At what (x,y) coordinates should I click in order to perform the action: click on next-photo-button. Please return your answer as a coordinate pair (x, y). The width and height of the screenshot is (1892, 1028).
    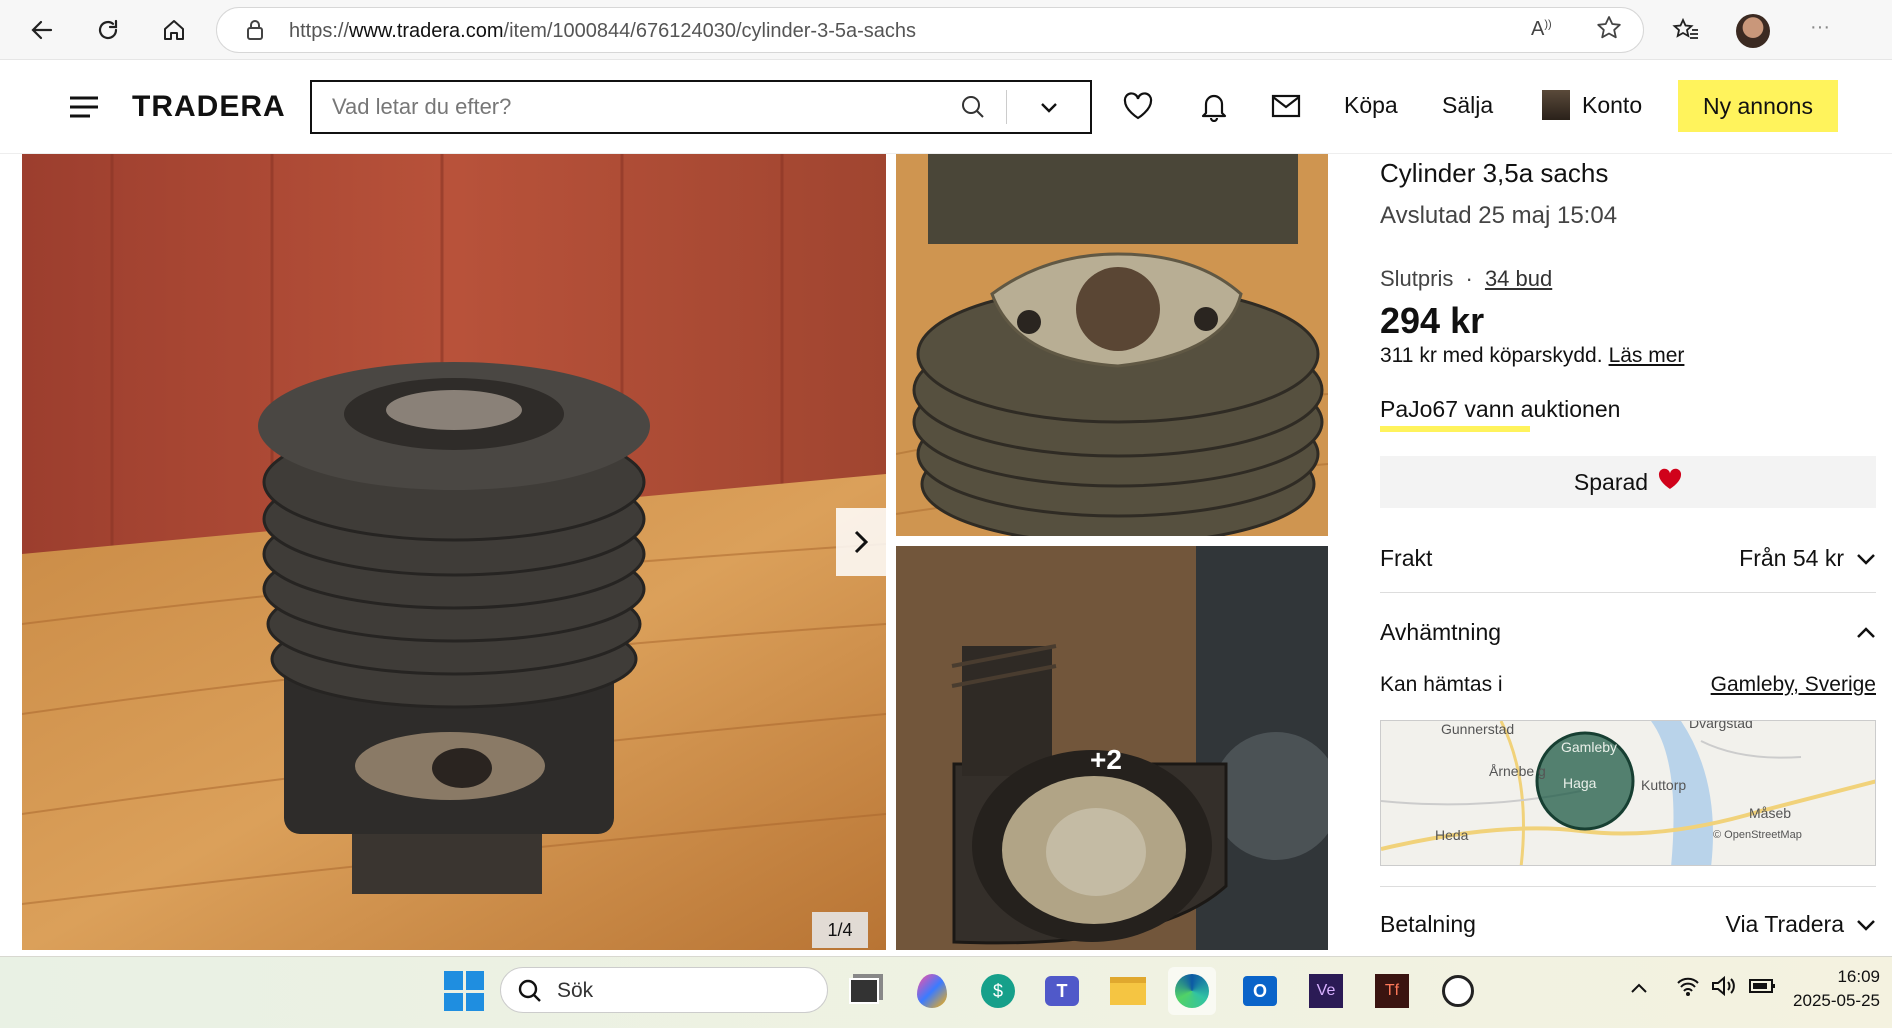
    Looking at the image, I should click on (861, 542).